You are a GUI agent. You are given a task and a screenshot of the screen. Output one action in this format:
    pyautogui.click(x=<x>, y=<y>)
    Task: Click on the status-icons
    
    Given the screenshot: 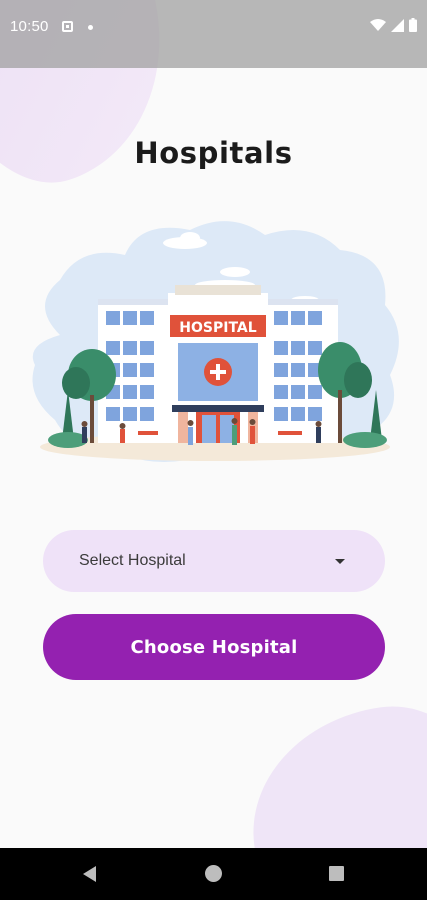 What is the action you would take?
    pyautogui.click(x=393, y=25)
    